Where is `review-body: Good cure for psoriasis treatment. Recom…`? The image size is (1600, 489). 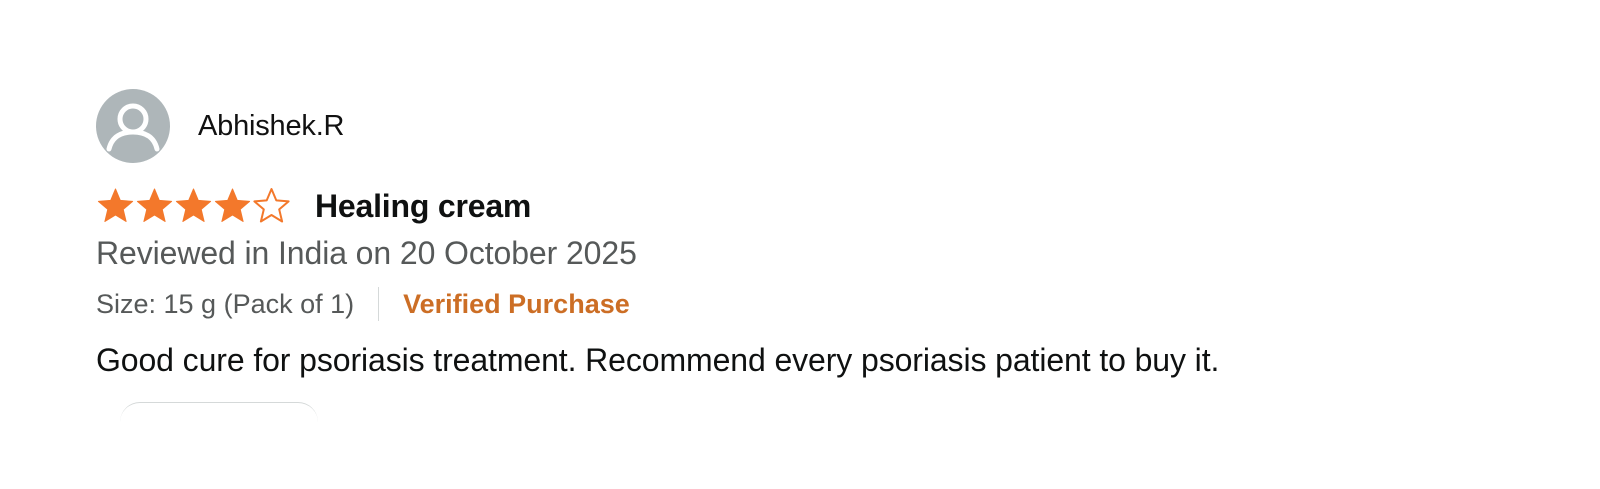 review-body: Good cure for psoriasis treatment. Recom… is located at coordinates (658, 360).